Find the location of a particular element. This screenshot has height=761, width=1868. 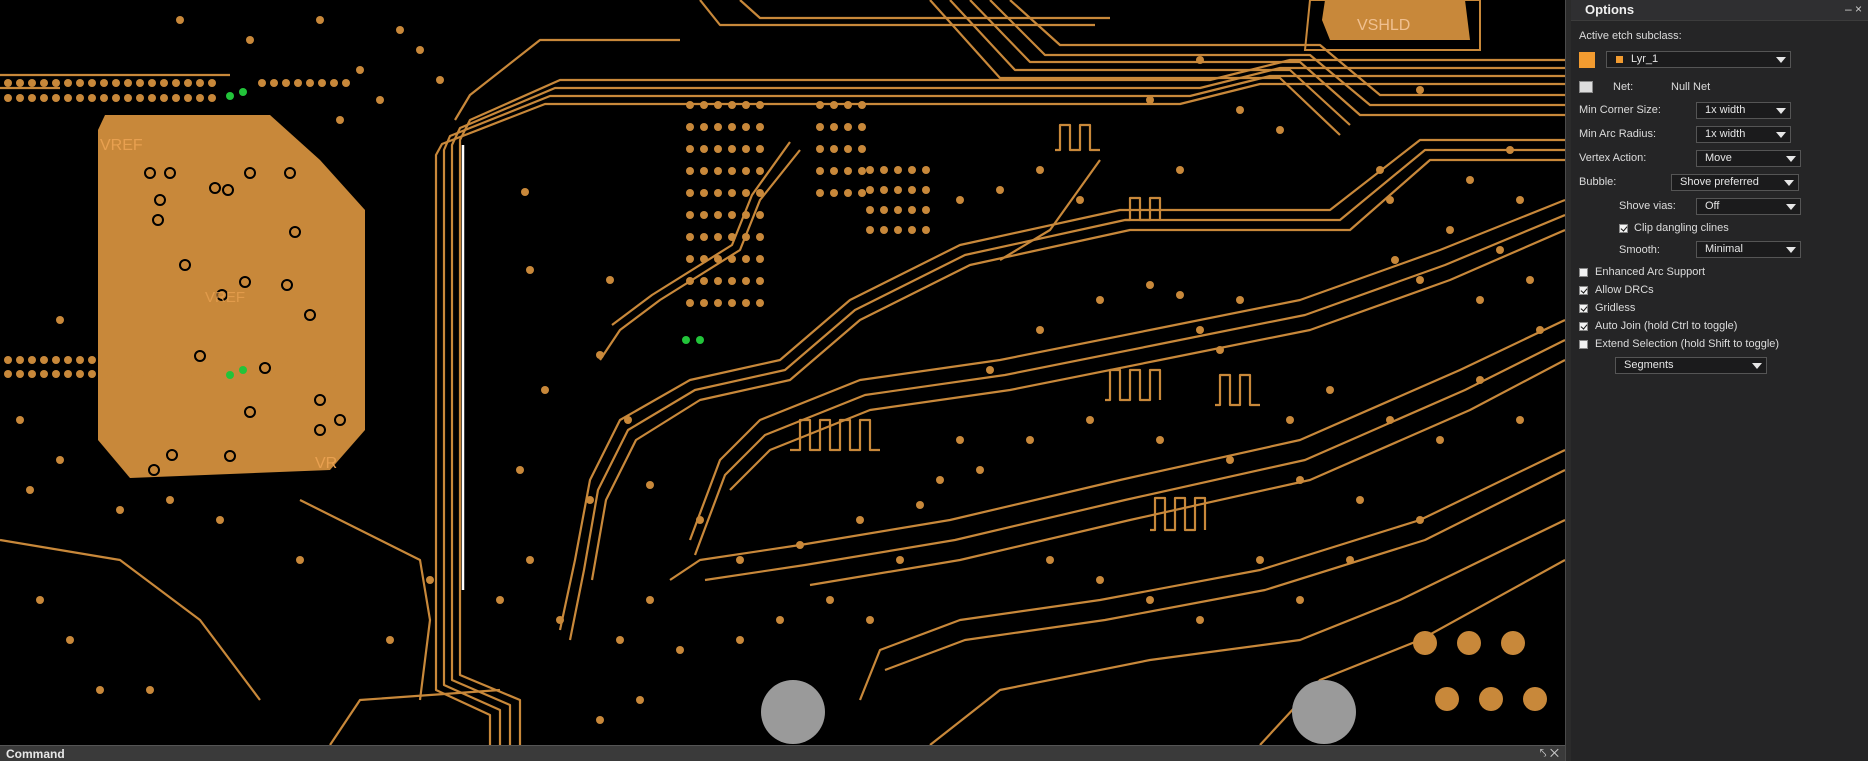

mounting-pad is located at coordinates (793, 712).